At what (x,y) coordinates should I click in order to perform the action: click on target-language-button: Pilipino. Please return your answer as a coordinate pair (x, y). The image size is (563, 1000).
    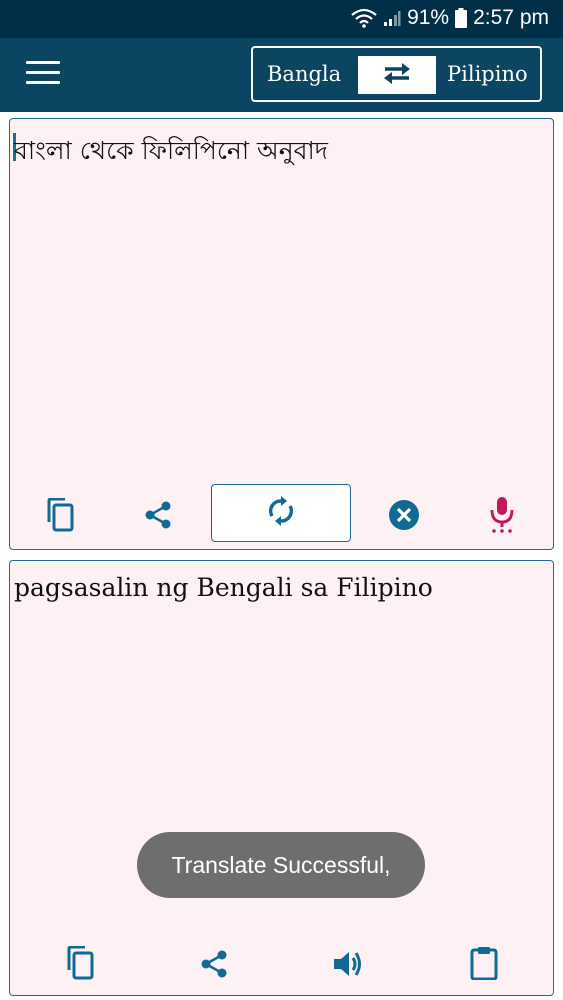
    Looking at the image, I should click on (487, 74).